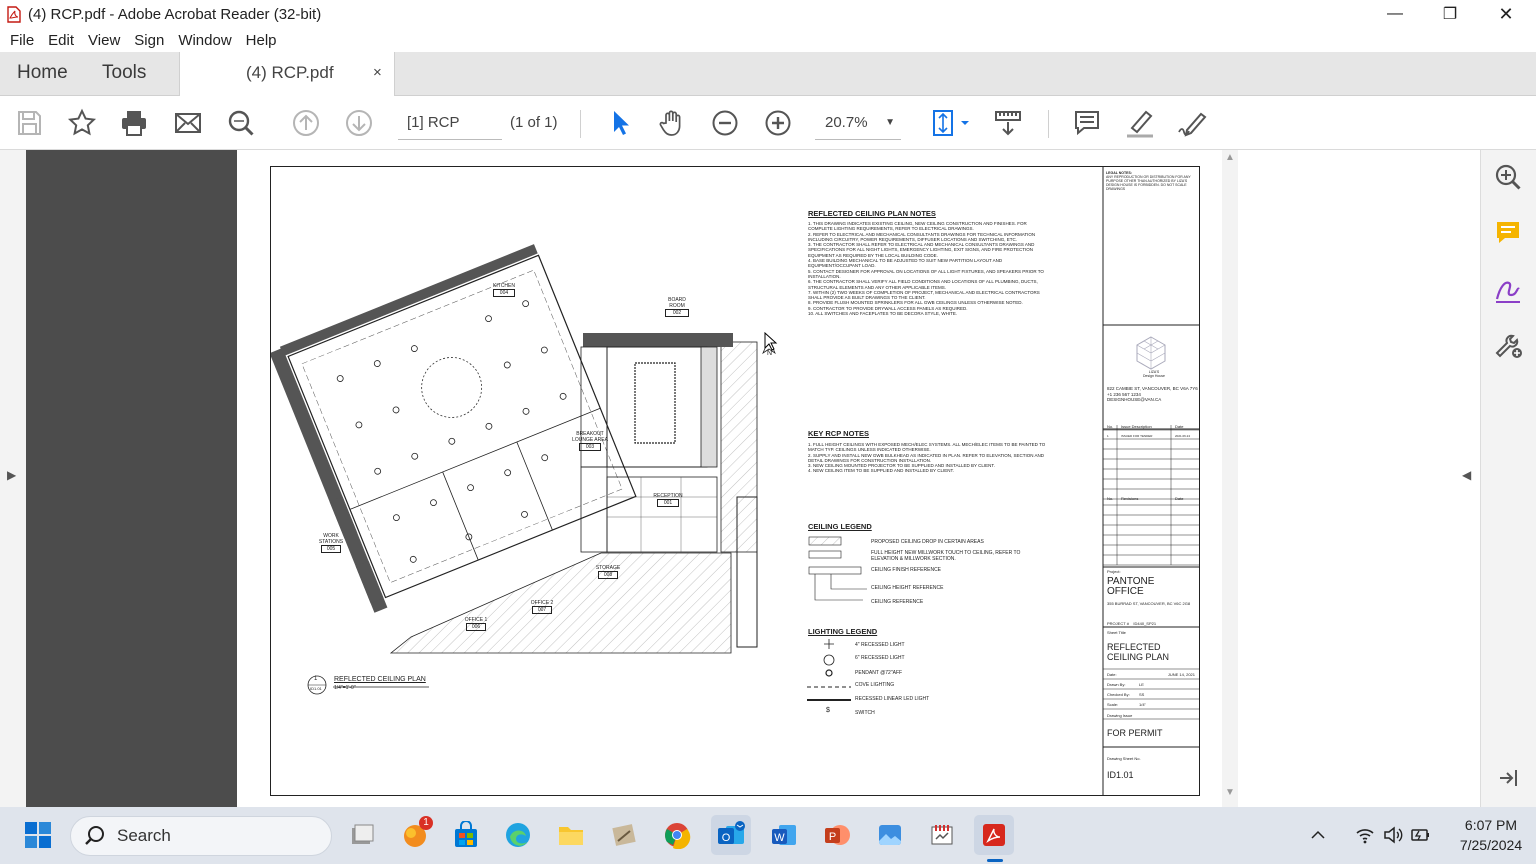 The image size is (1536, 864). I want to click on widgets-icon: 1, so click(415, 835).